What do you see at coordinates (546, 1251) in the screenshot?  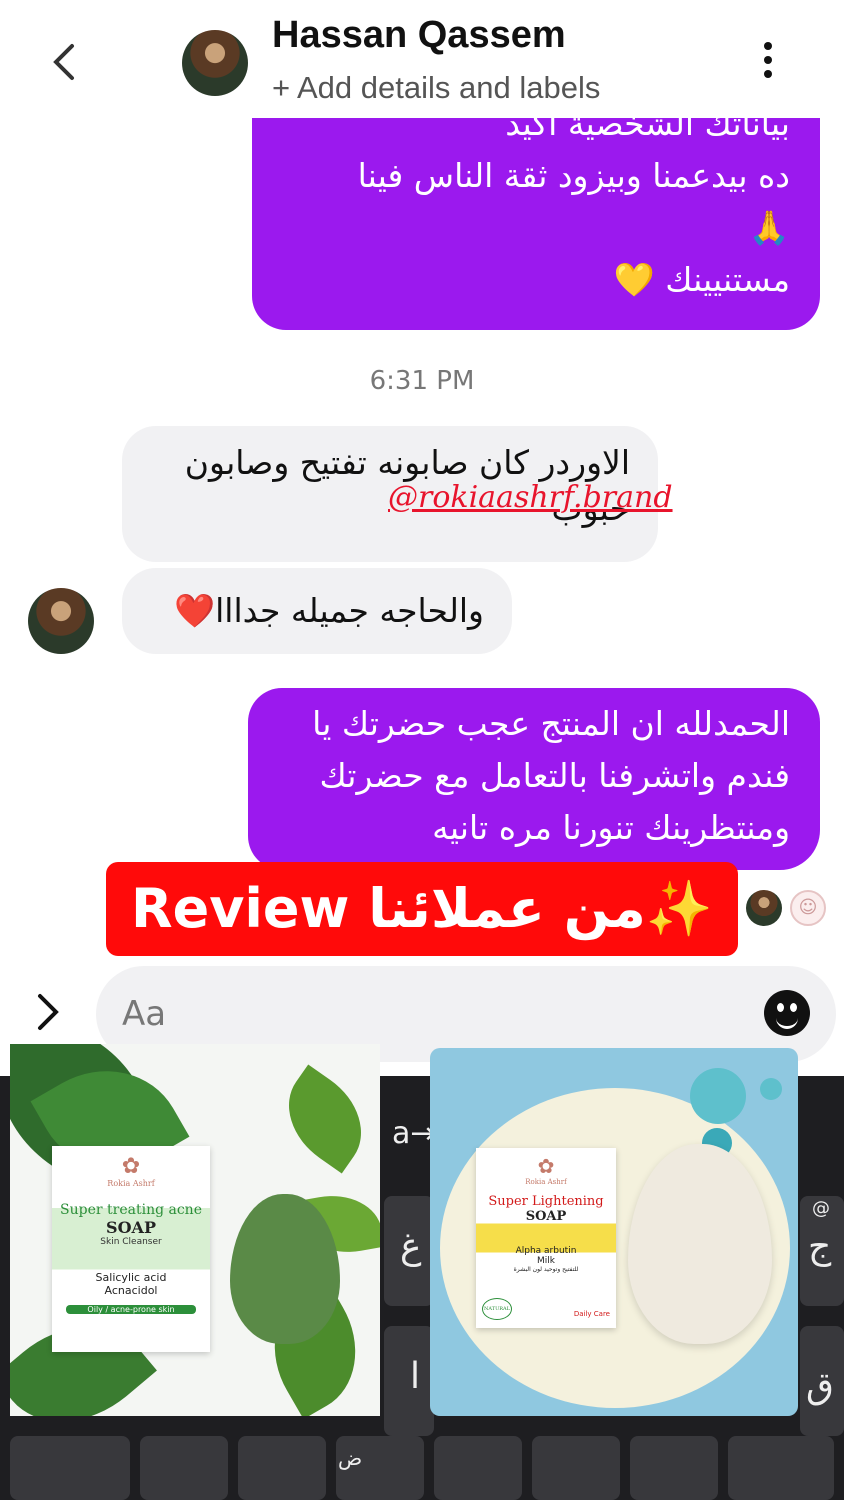 I see `product-ingredient: Alpha arbutin` at bounding box center [546, 1251].